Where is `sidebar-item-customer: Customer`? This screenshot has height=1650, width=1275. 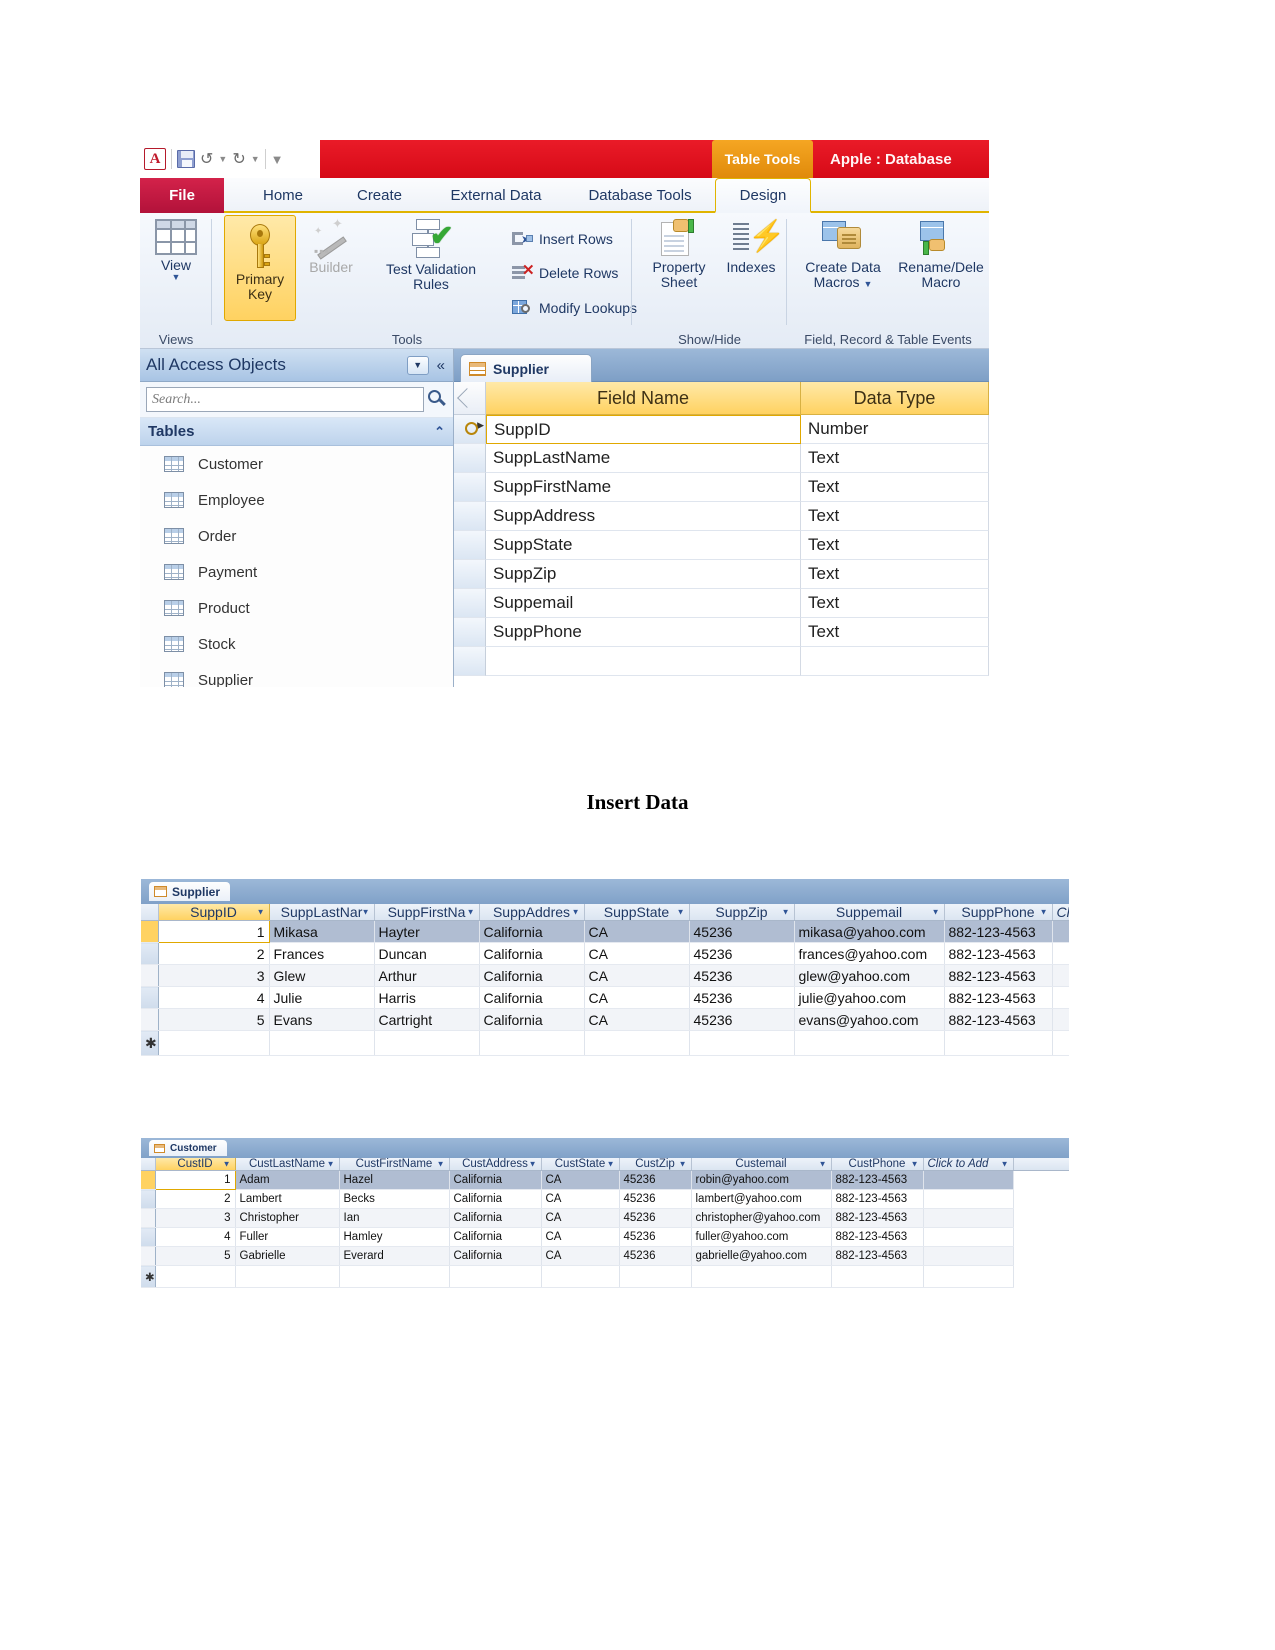
sidebar-item-customer: Customer is located at coordinates (296, 464).